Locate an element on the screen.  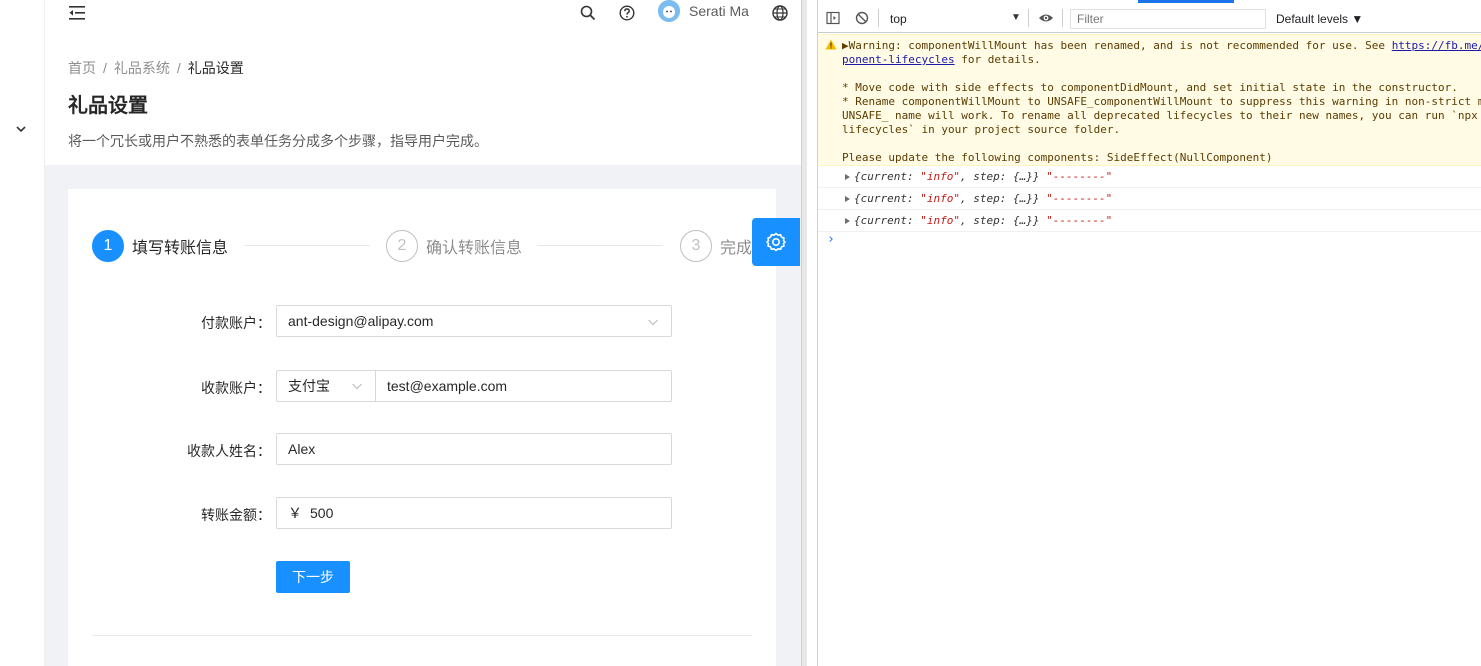
devtools-splitter is located at coordinates (809, 333).